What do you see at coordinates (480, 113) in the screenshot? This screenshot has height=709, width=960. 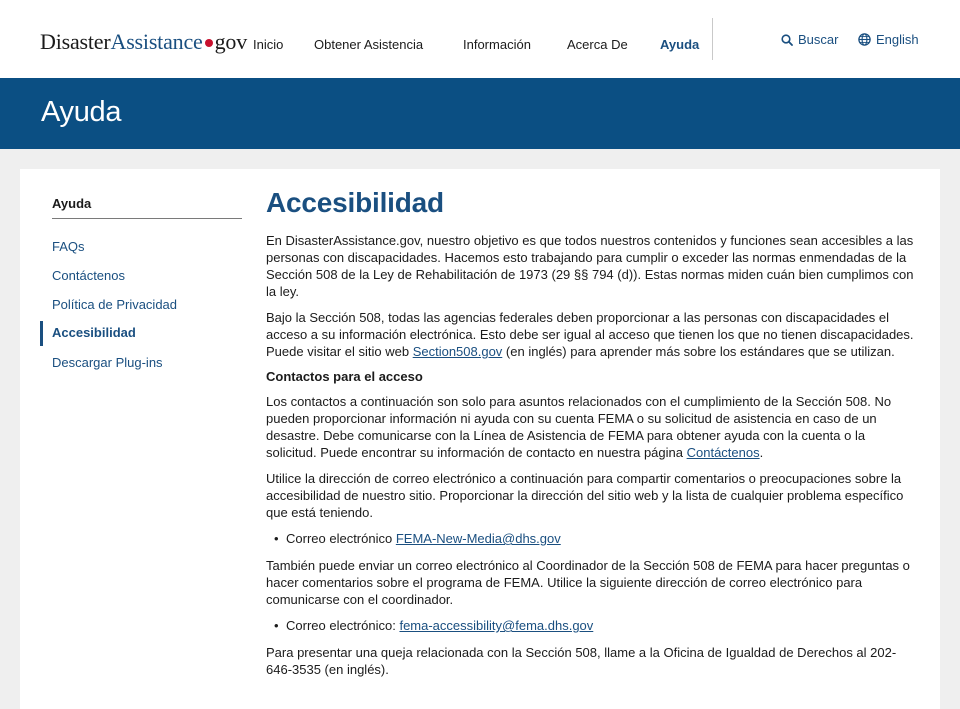 I see `page-banner: Ayuda` at bounding box center [480, 113].